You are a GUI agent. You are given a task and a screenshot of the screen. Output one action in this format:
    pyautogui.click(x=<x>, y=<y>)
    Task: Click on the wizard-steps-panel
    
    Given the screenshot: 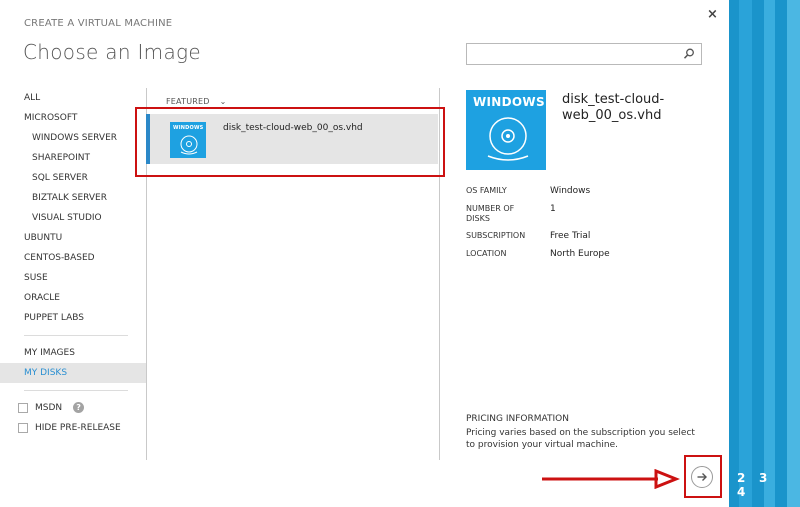 What is the action you would take?
    pyautogui.click(x=764, y=253)
    